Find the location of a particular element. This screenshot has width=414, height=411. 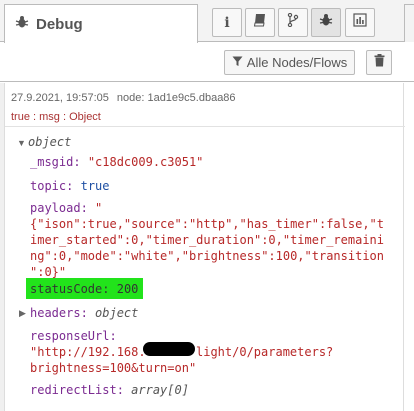

filter-nodes-label: Alle Nodes/Flows is located at coordinates (297, 62).